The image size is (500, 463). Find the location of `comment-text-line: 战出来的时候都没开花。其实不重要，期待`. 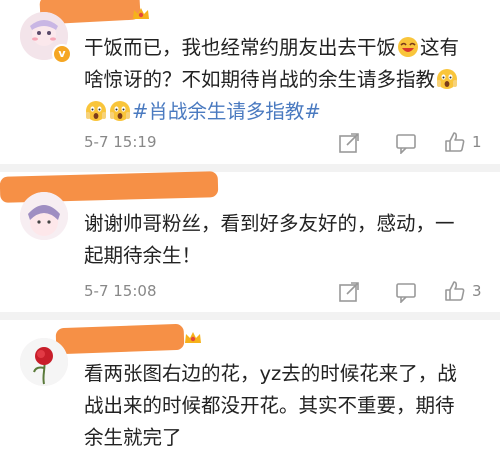

comment-text-line: 战出来的时候都没开花。其实不重要，期待 is located at coordinates (269, 405).